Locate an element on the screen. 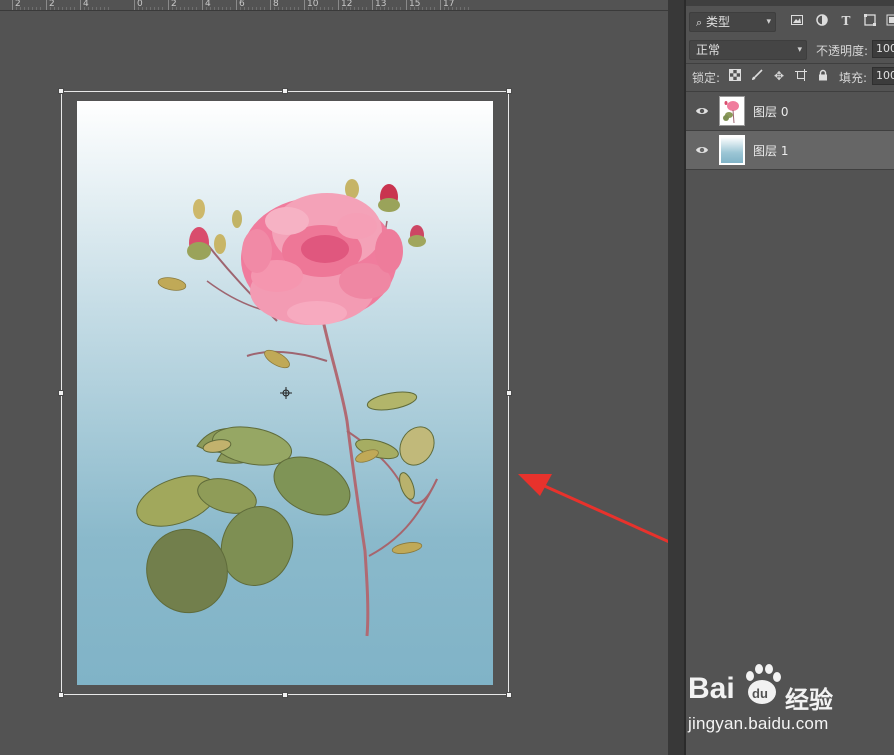 The image size is (894, 755). transform-handle-top-right is located at coordinates (509, 91).